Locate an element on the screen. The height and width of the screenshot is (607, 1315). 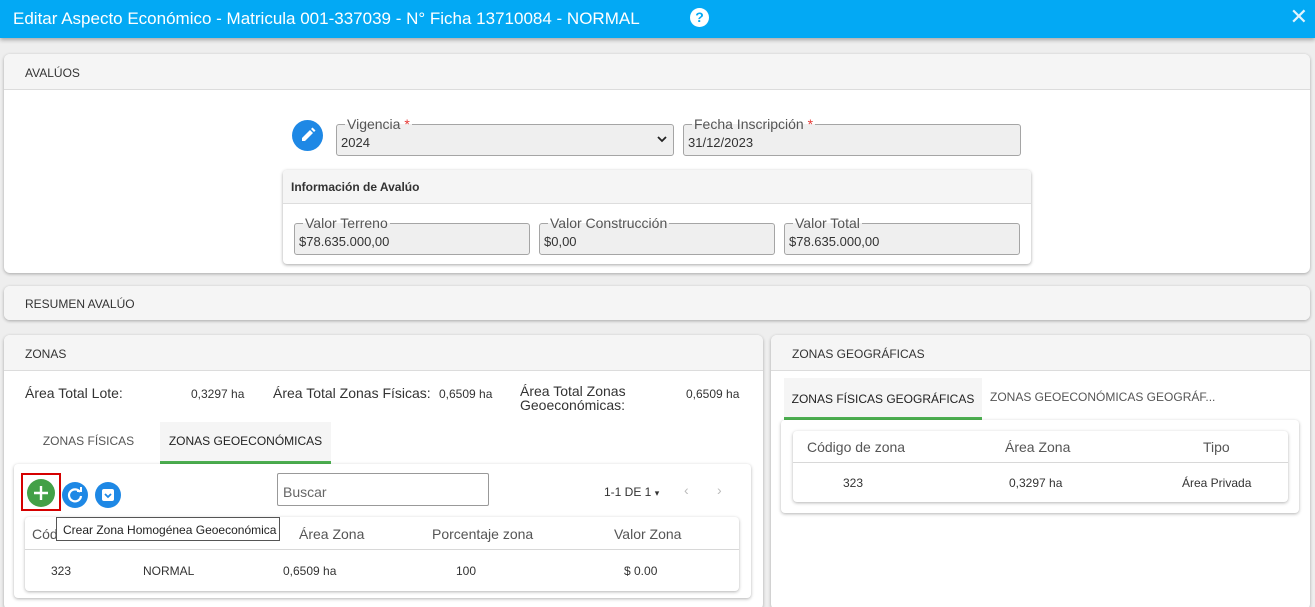
refresh-button is located at coordinates (75, 495).